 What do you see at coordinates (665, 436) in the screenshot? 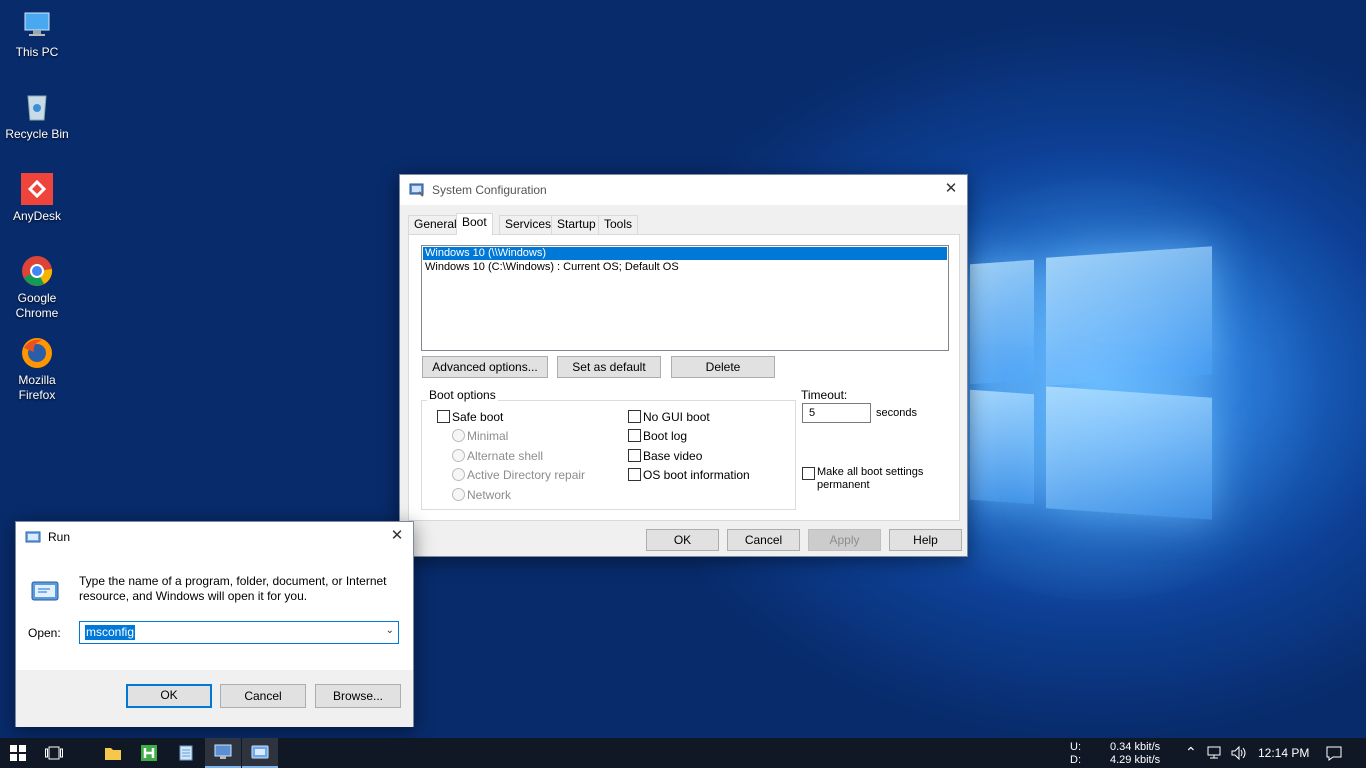
I see `boot-log-label: Boot log` at bounding box center [665, 436].